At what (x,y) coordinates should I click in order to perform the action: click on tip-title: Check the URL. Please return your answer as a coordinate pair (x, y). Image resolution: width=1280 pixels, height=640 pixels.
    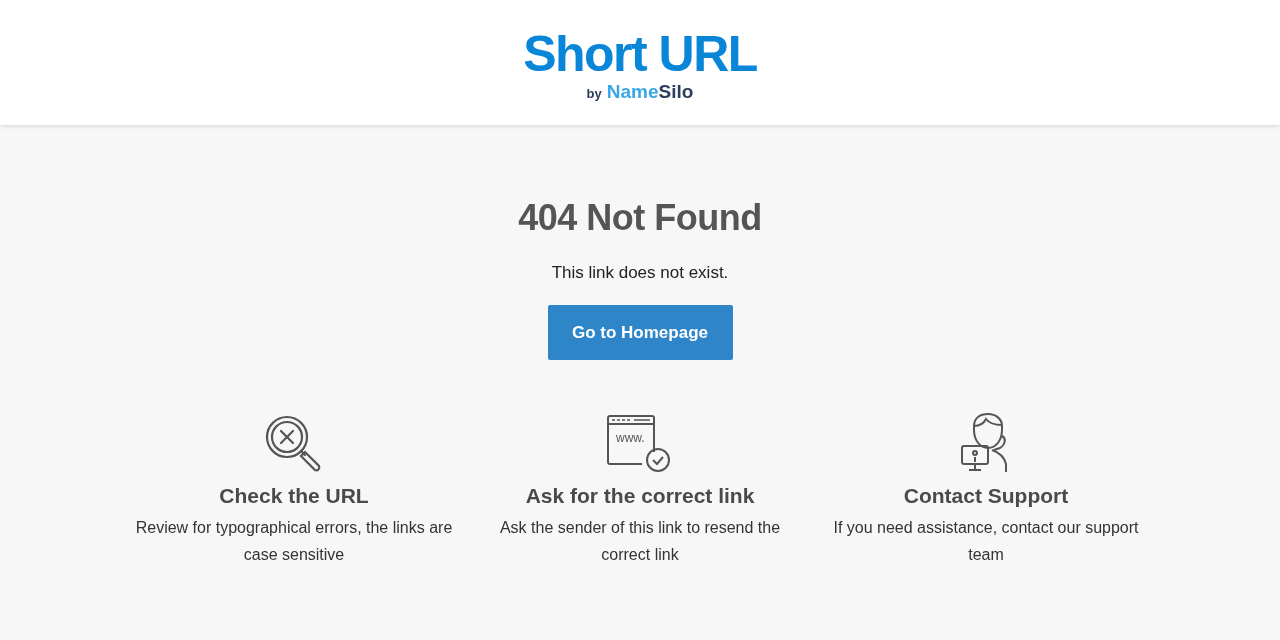
    Looking at the image, I should click on (294, 496).